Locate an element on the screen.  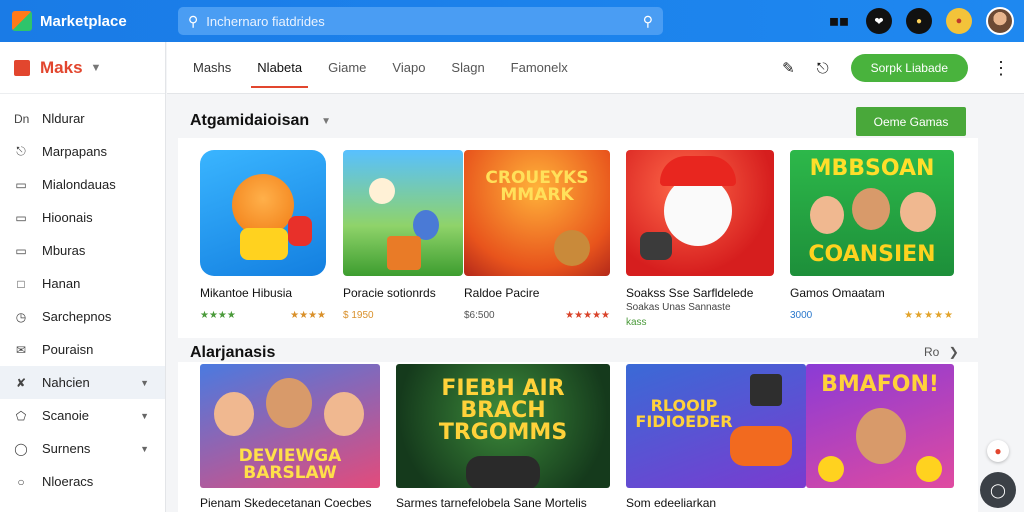
price-label: $6:500 is located at coordinates (479, 315).